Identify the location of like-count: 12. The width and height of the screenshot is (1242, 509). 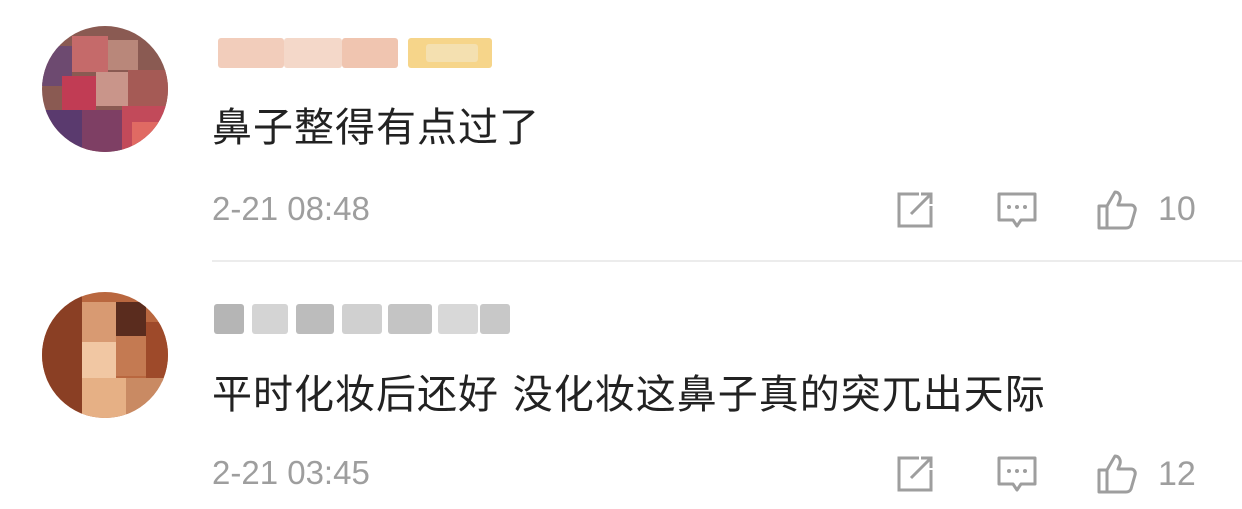
(1177, 474).